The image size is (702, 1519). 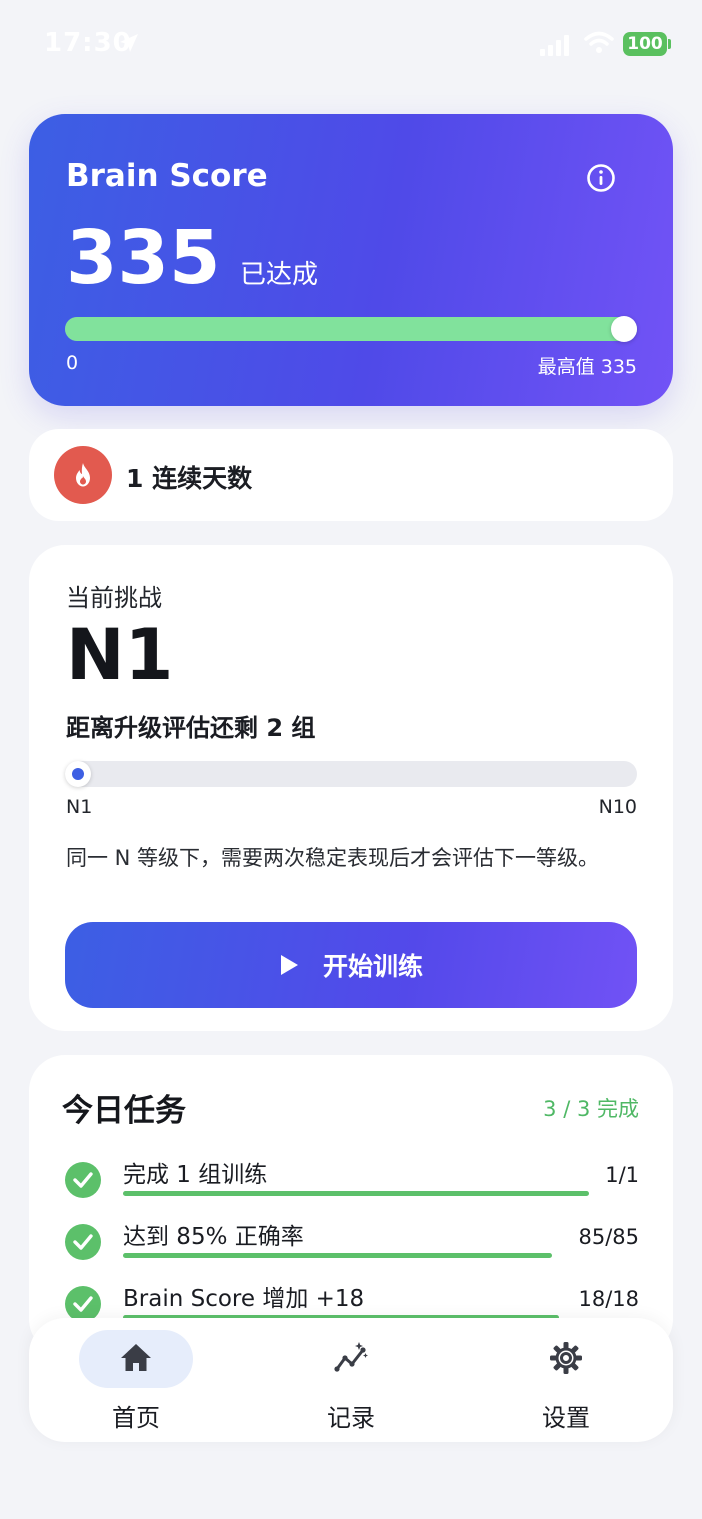 I want to click on task-value: 18/18, so click(x=608, y=1299).